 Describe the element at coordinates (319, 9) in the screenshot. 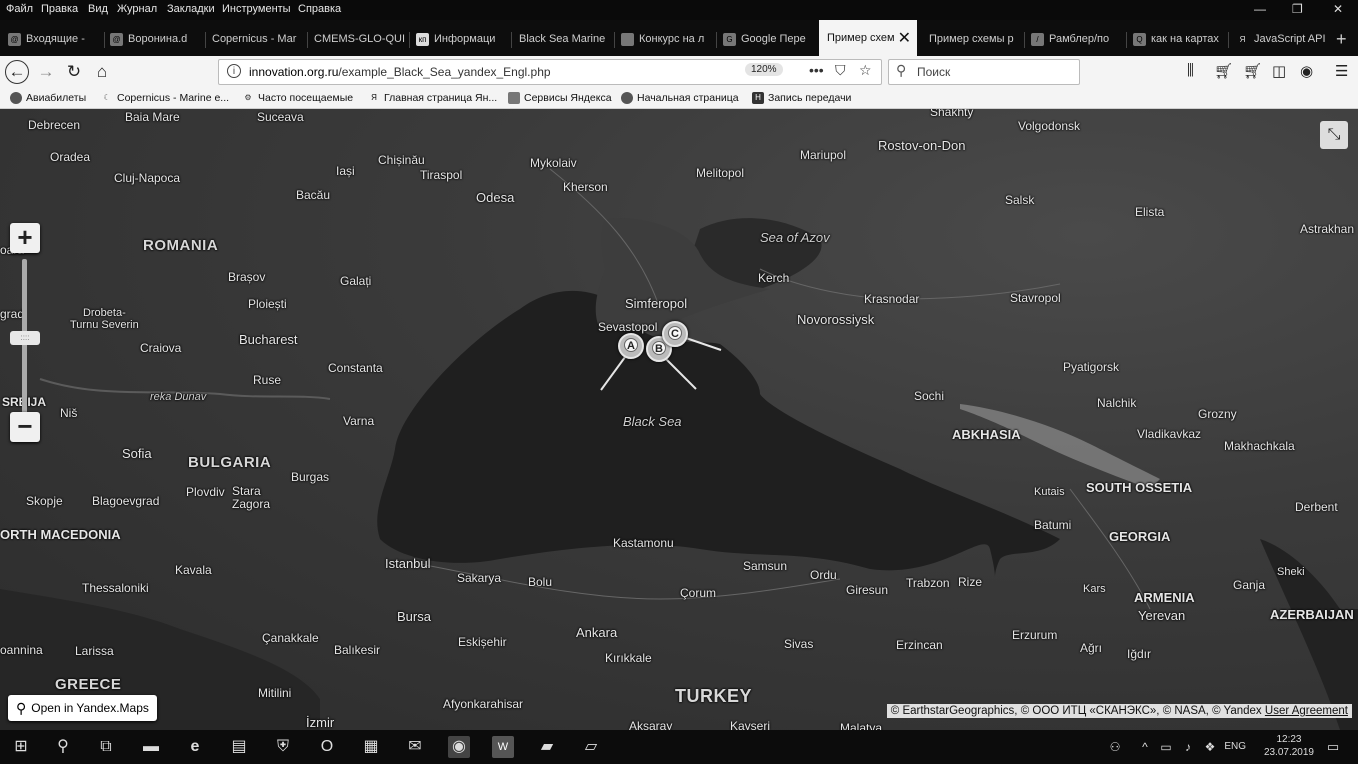

I see `menu-help: Справка` at that location.